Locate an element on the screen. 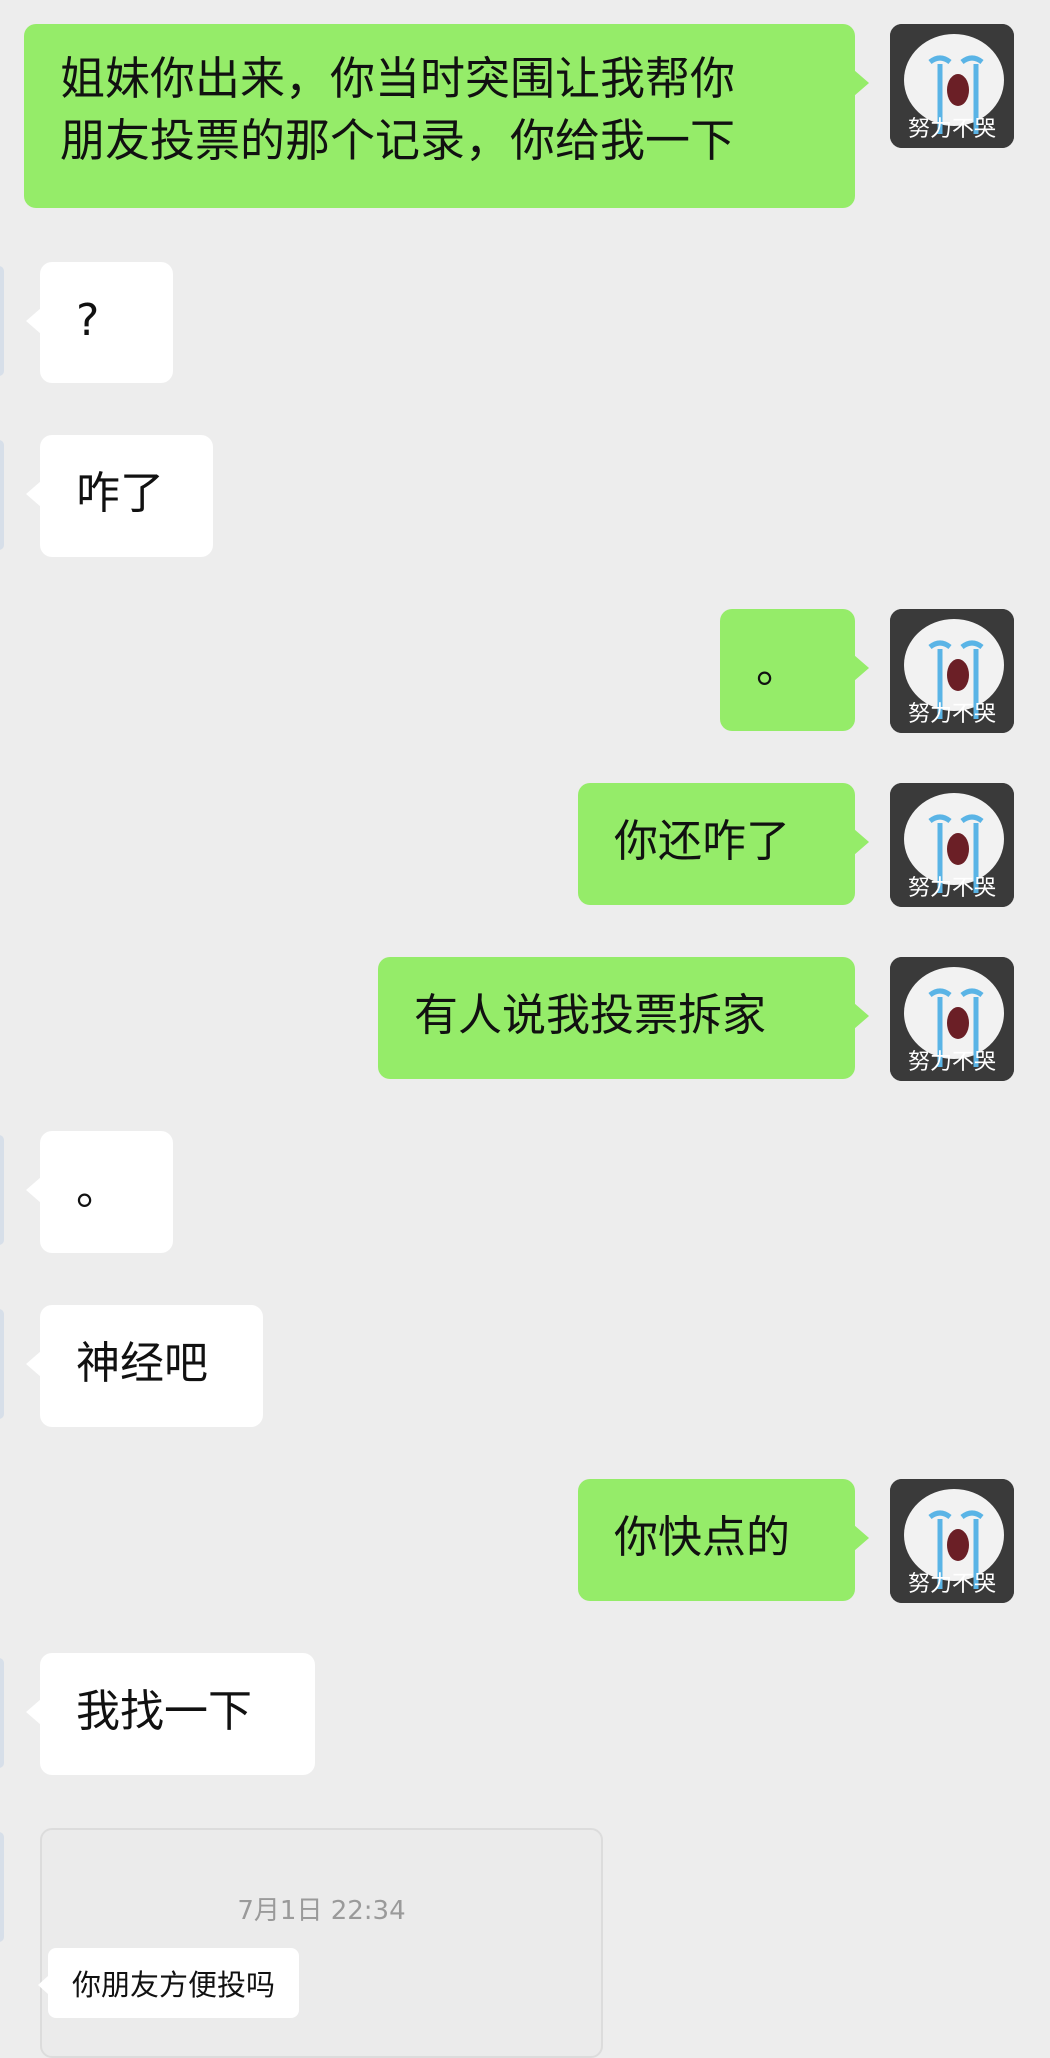 This screenshot has height=2058, width=1050. message-text-line: 姐妹你出来，你当时突围让我帮你 is located at coordinates (398, 78).